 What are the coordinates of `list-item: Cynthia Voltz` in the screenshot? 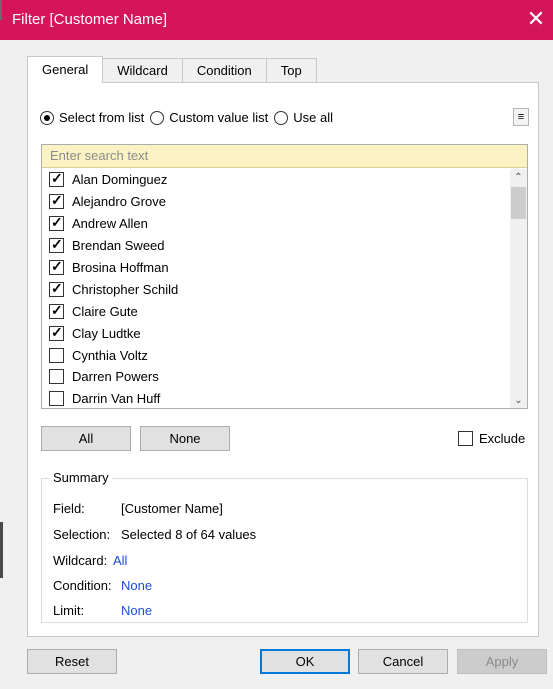 It's located at (277, 355).